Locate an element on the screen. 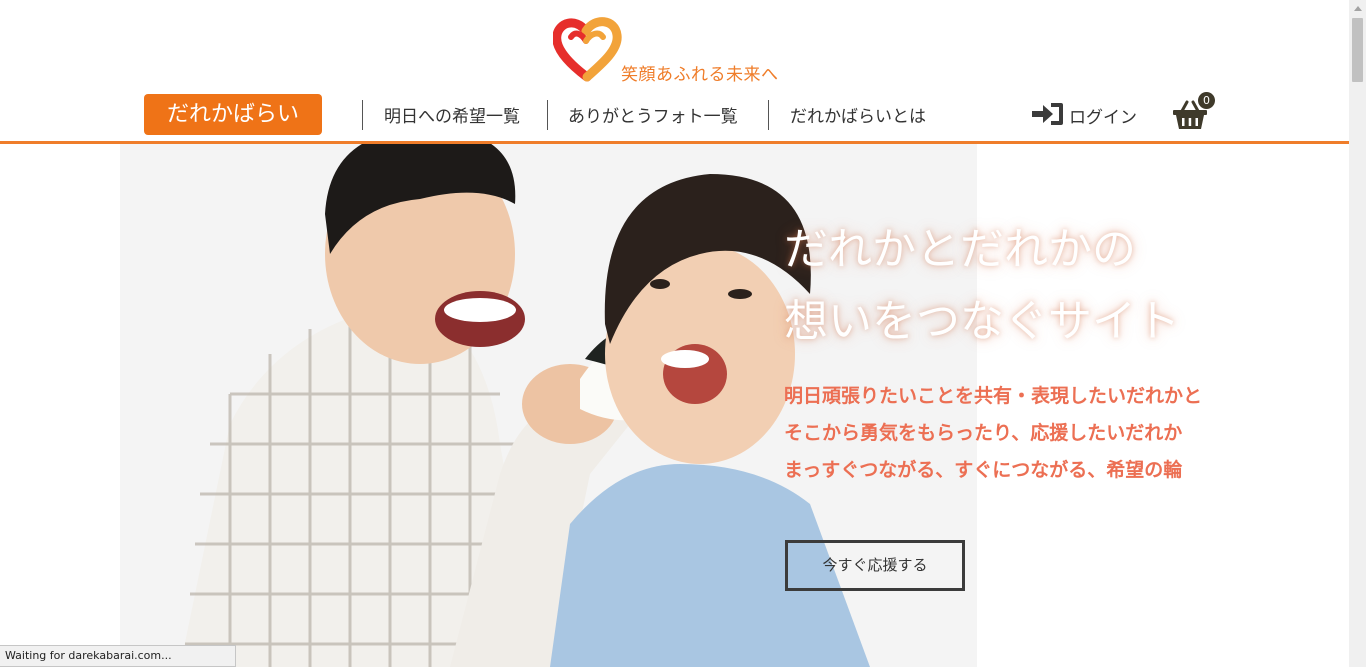 The height and width of the screenshot is (667, 1366). heart-logo-icon is located at coordinates (587, 49).